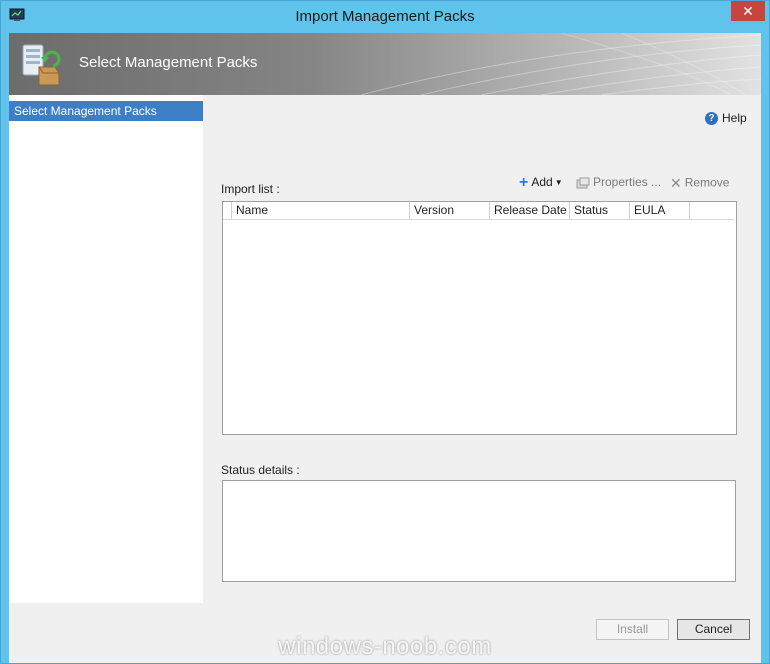 Image resolution: width=770 pixels, height=664 pixels. Describe the element at coordinates (479, 531) in the screenshot. I see `status-details-box` at that location.